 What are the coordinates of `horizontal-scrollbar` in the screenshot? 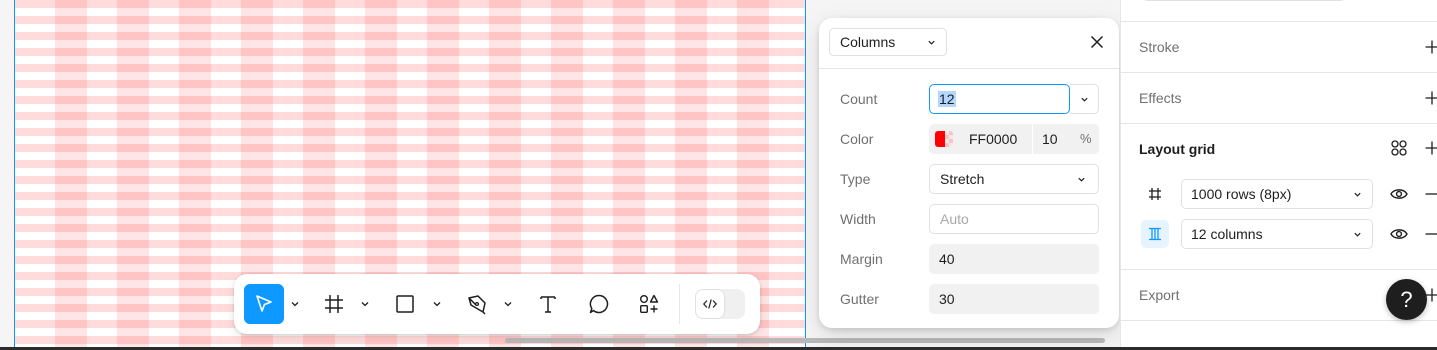 It's located at (805, 340).